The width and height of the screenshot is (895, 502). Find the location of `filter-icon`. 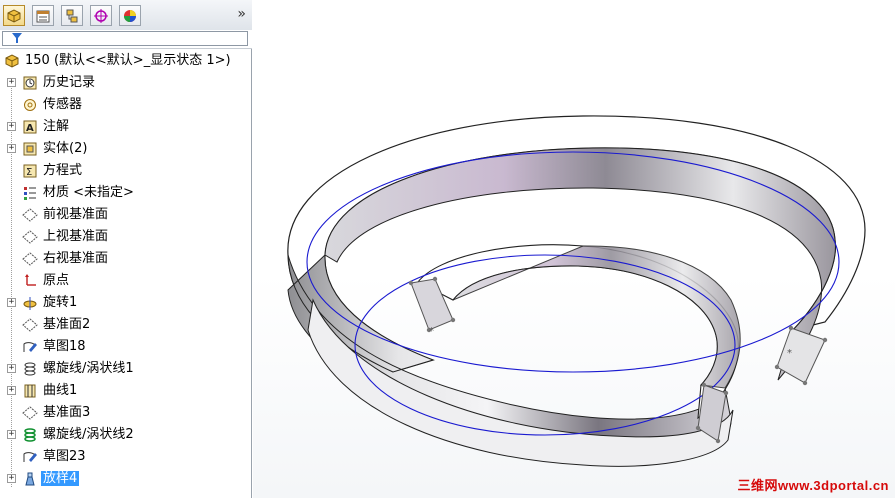

filter-icon is located at coordinates (17, 38).